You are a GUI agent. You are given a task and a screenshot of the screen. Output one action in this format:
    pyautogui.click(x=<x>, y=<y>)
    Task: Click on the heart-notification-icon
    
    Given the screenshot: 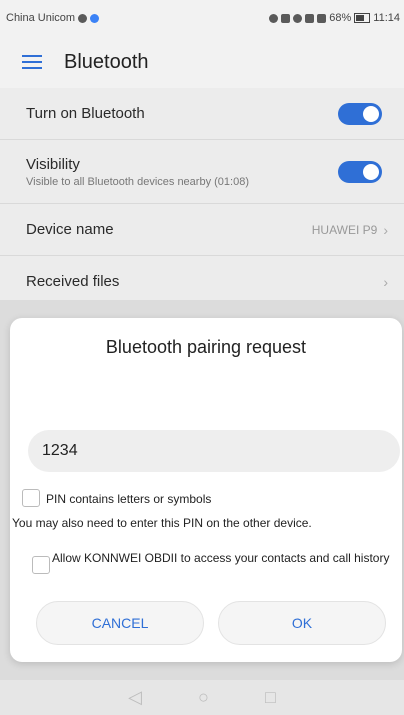 What is the action you would take?
    pyautogui.click(x=83, y=18)
    